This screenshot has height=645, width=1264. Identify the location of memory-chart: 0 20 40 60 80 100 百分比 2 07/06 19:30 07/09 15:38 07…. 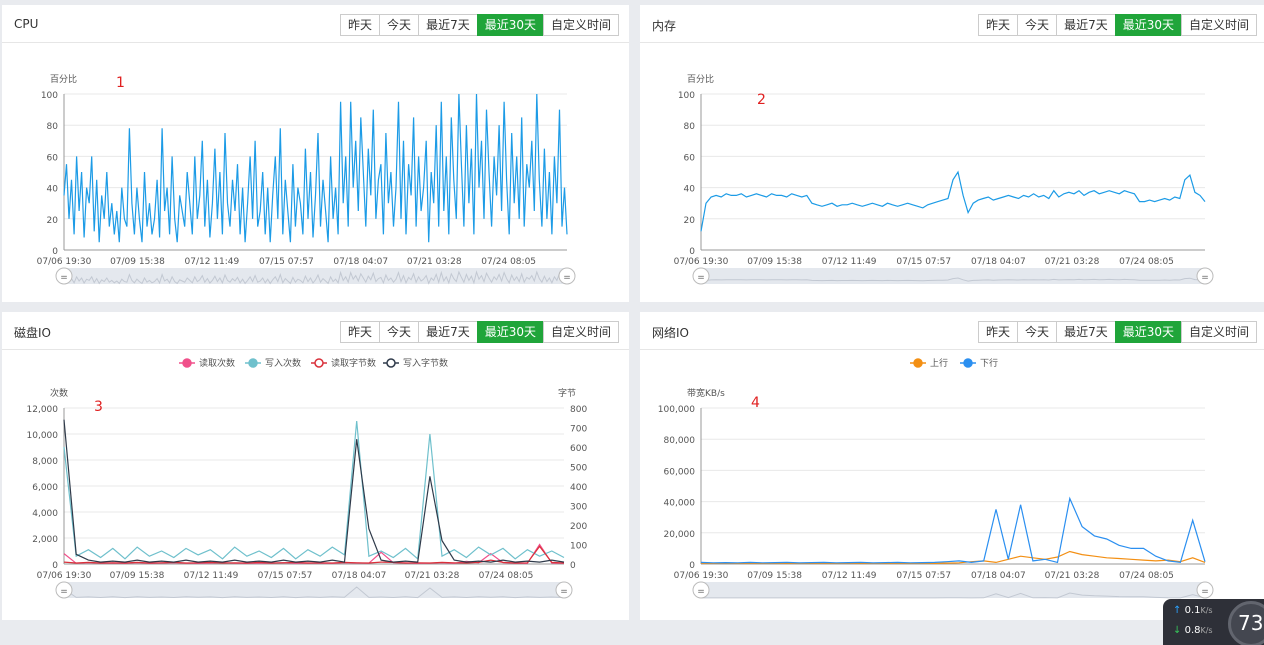
(944, 179).